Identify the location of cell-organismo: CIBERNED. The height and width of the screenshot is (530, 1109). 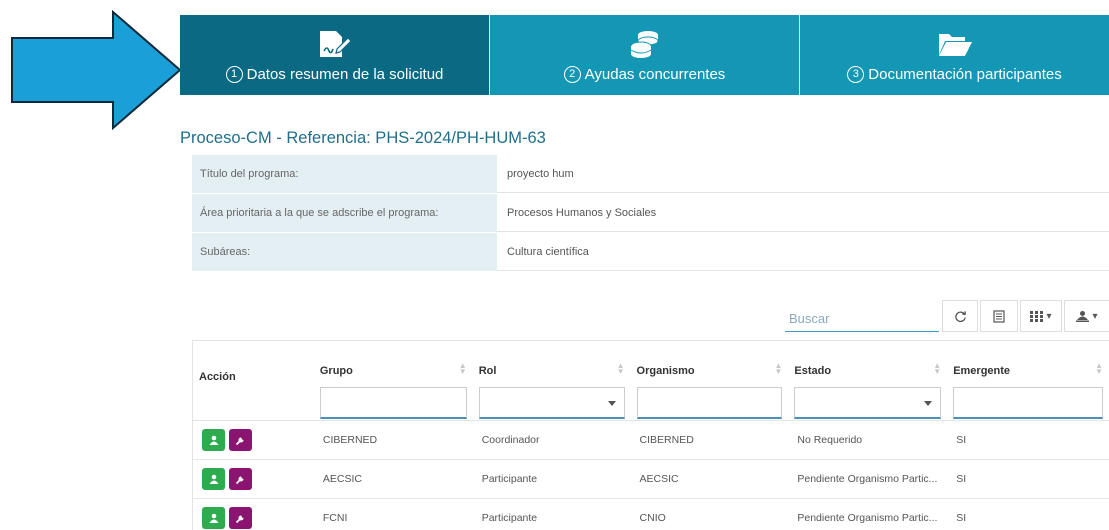
(666, 440).